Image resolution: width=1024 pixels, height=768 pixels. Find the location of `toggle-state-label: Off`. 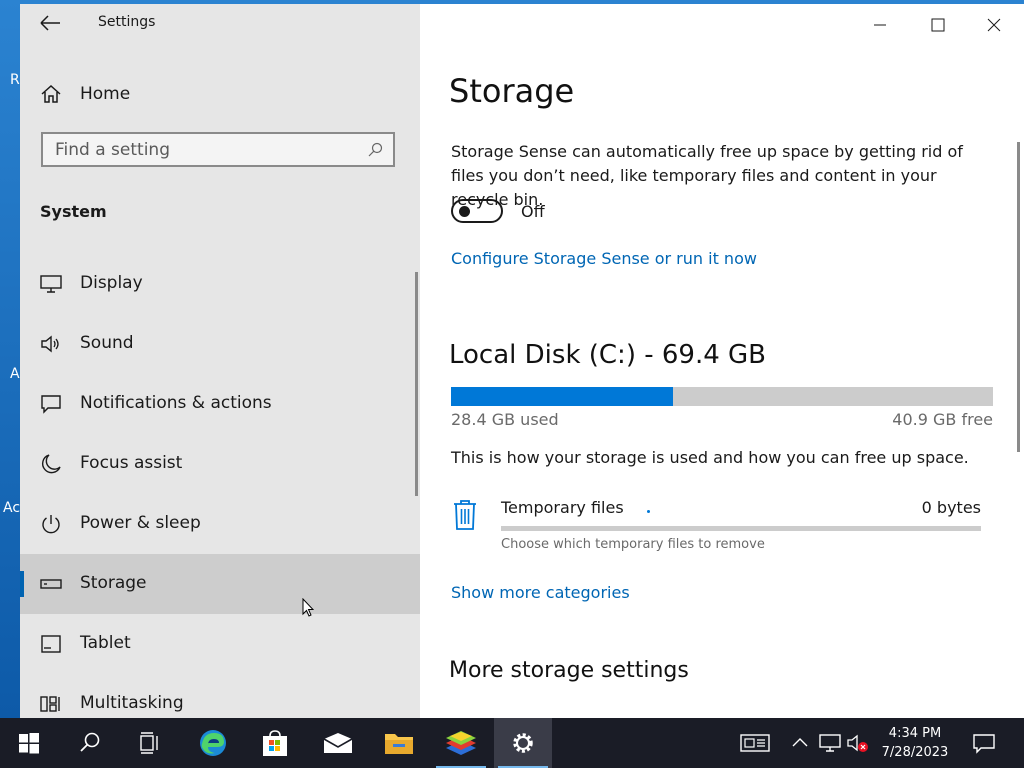

toggle-state-label: Off is located at coordinates (533, 211).